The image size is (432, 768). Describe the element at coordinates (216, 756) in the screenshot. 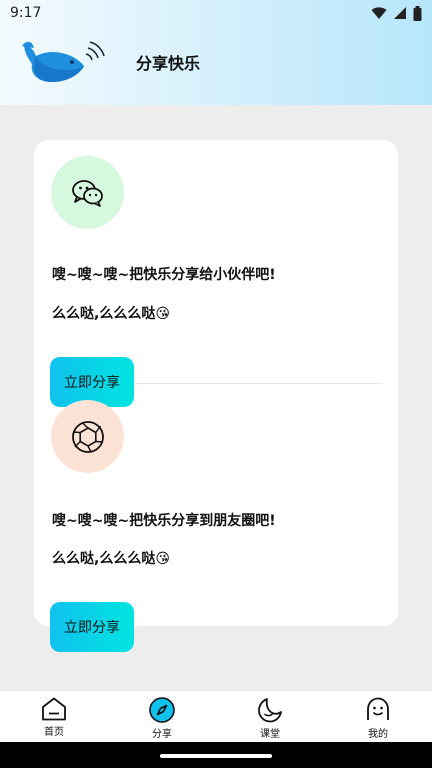

I see `home-indicator` at that location.